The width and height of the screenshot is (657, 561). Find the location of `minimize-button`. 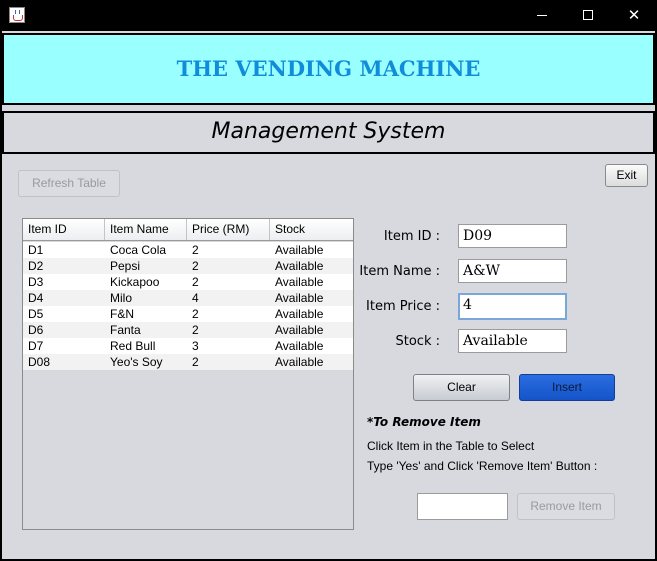

minimize-button is located at coordinates (542, 15).